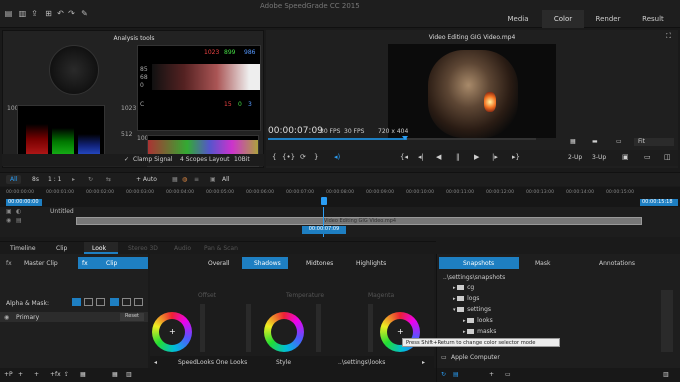  I want to click on ripple-icon: ⇆, so click(108, 179).